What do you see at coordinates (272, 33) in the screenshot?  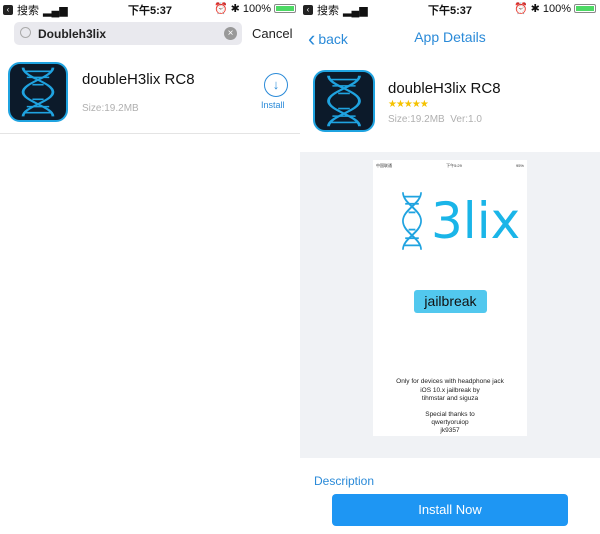 I see `cancel-button: Cancel` at bounding box center [272, 33].